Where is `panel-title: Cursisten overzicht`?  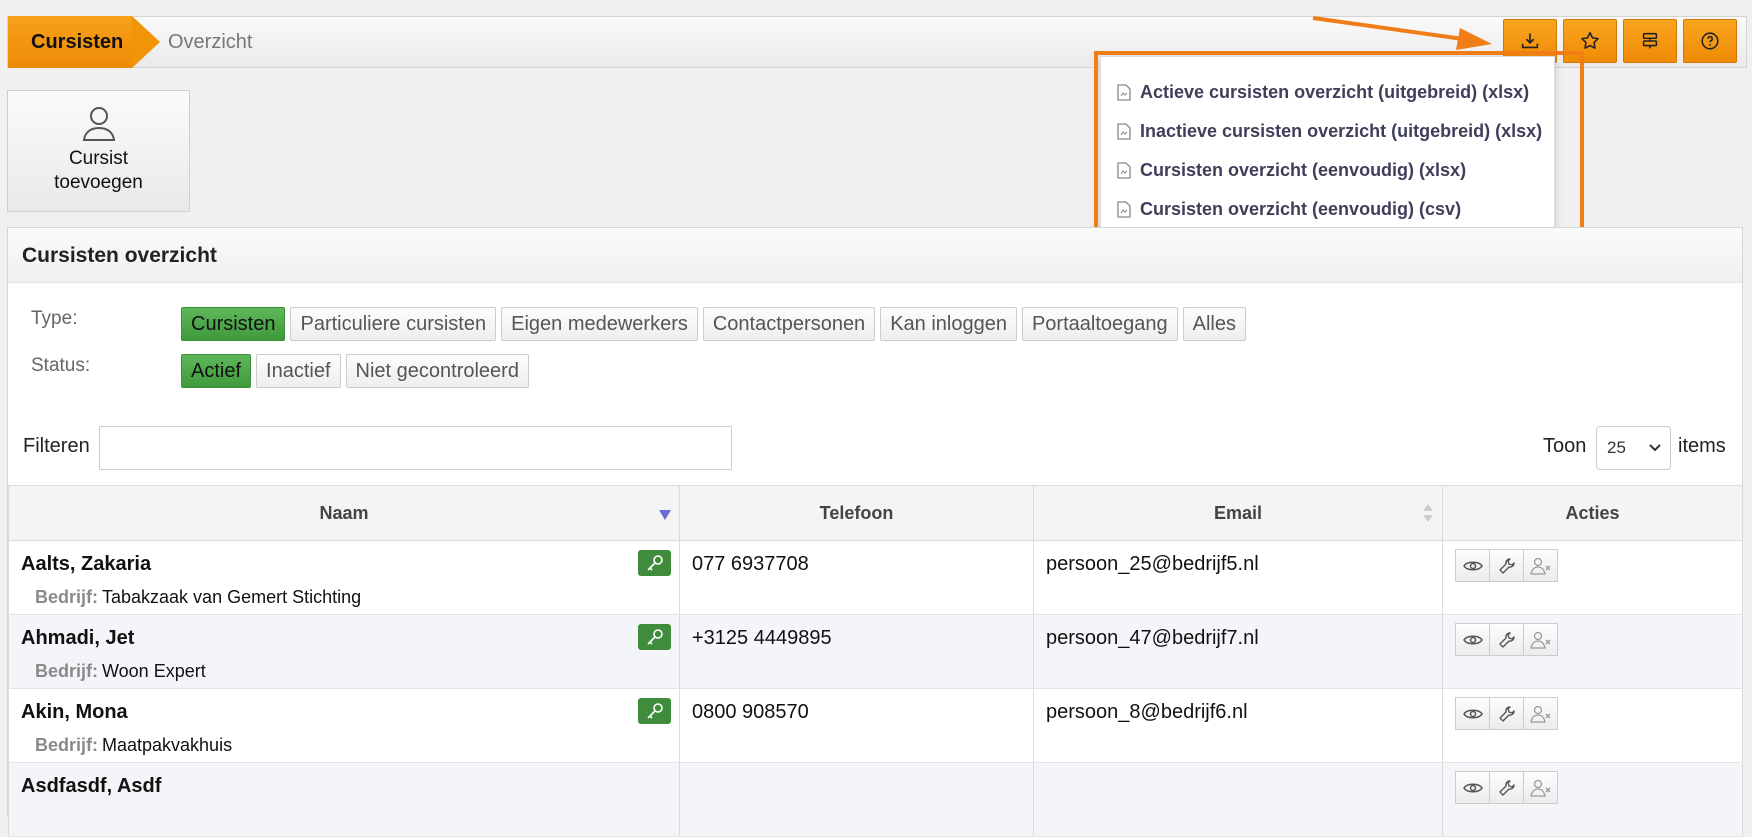
panel-title: Cursisten overzicht is located at coordinates (875, 255).